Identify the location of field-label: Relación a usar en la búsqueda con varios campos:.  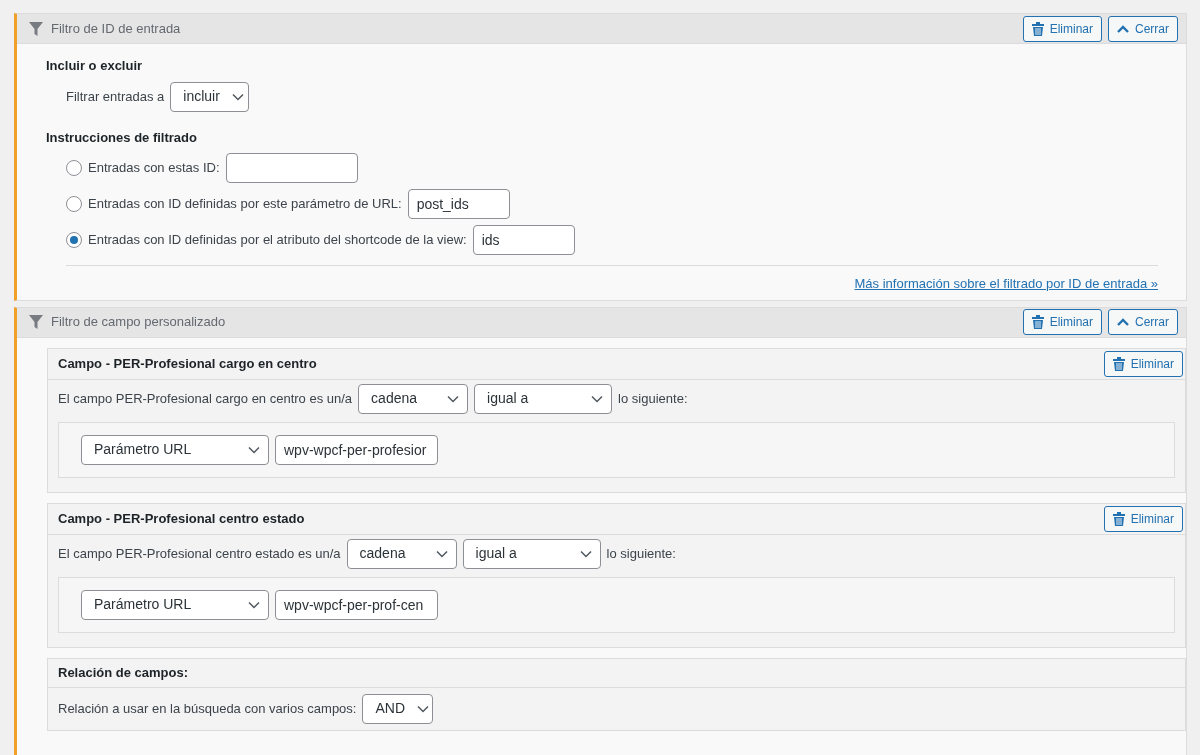
(207, 708).